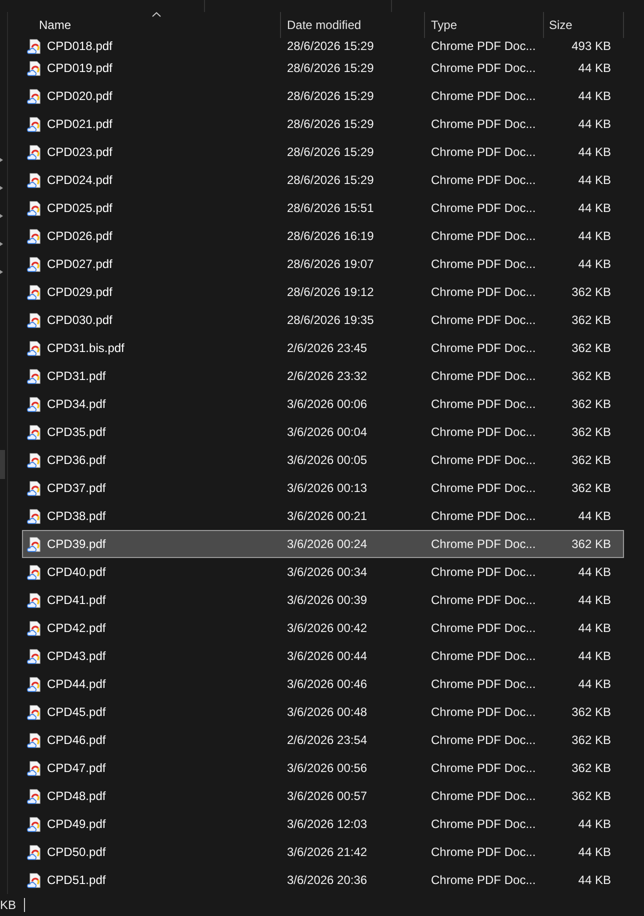 The width and height of the screenshot is (644, 916). I want to click on file-row: CPD026.pdf 28/6/2026 16:19 Chrome PDF Doc... 44 KB, so click(323, 236).